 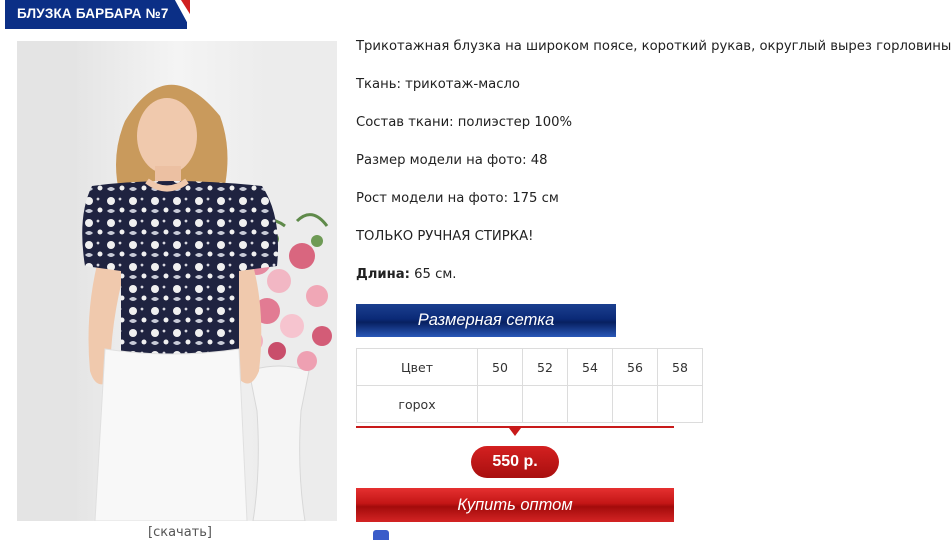 I want to click on size-table-header-row: Цвет 50 52 54 56 58, so click(x=529, y=367).